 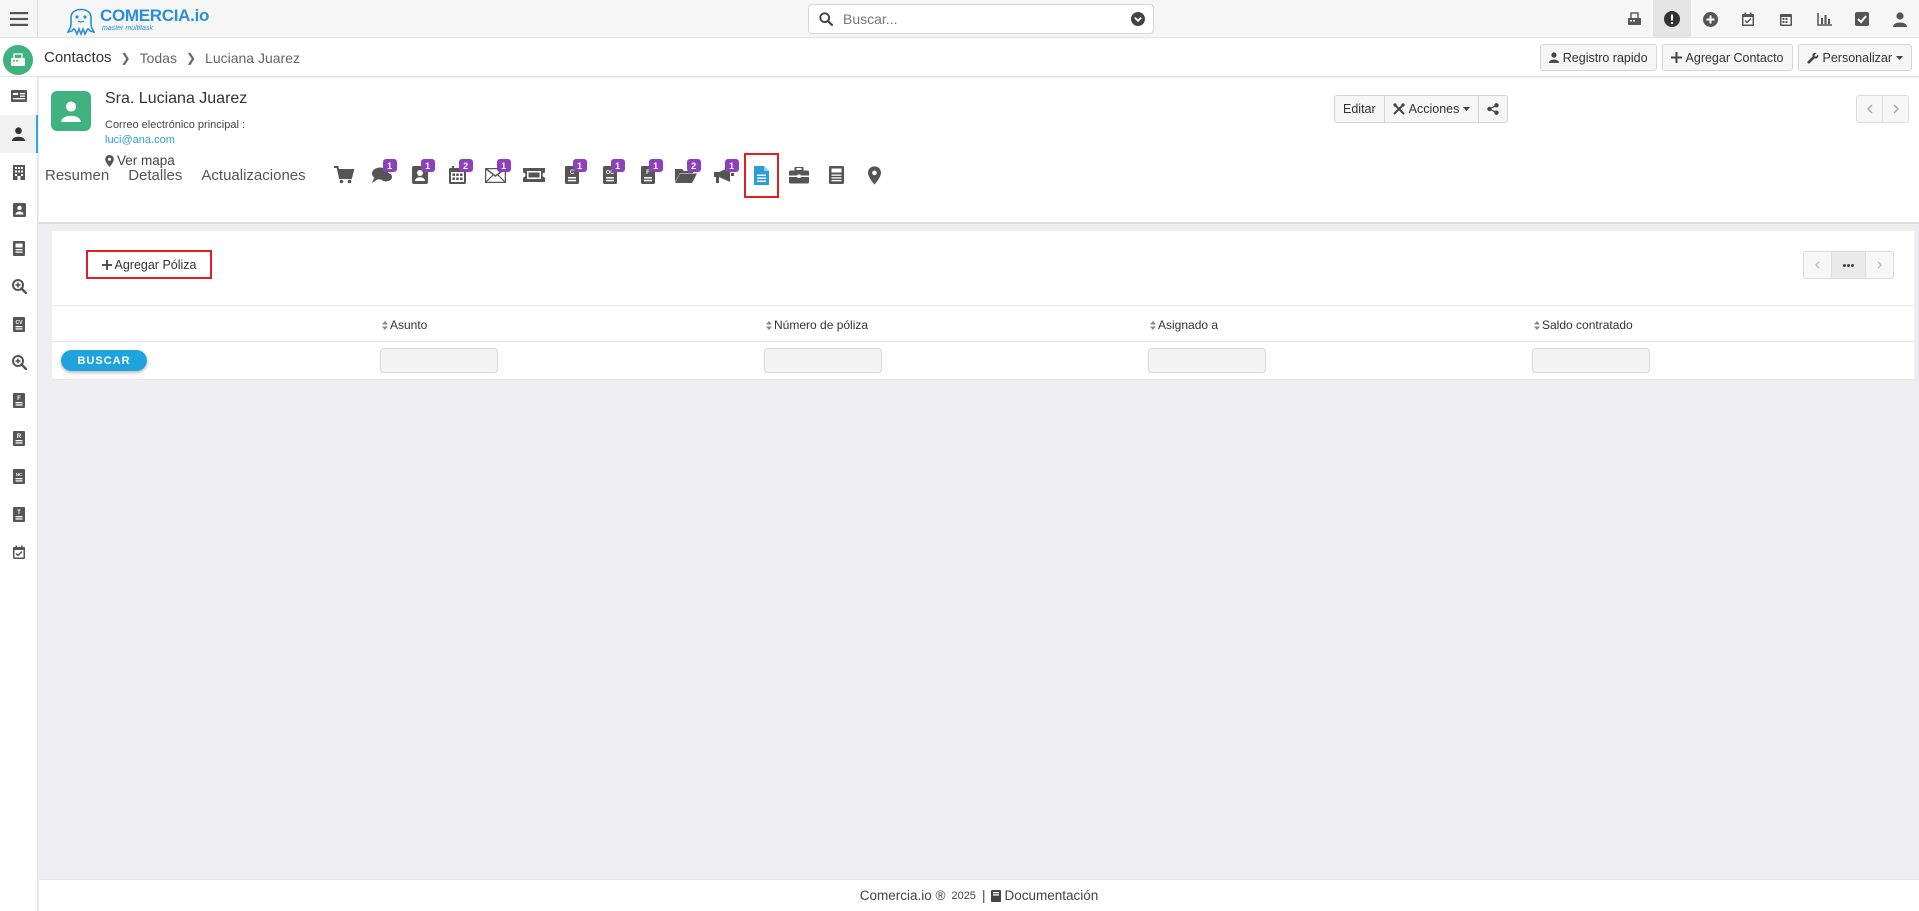 What do you see at coordinates (821, 325) in the screenshot?
I see `column-label: Número de póliza` at bounding box center [821, 325].